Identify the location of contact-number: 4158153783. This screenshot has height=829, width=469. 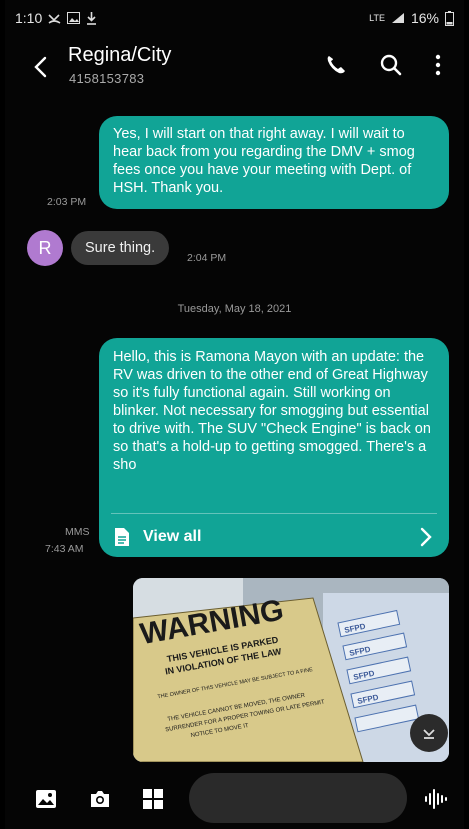
(107, 78).